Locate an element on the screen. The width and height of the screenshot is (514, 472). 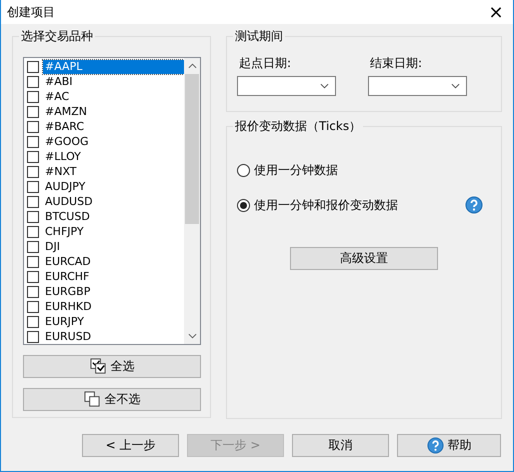
list-item: #AC is located at coordinates (113, 97).